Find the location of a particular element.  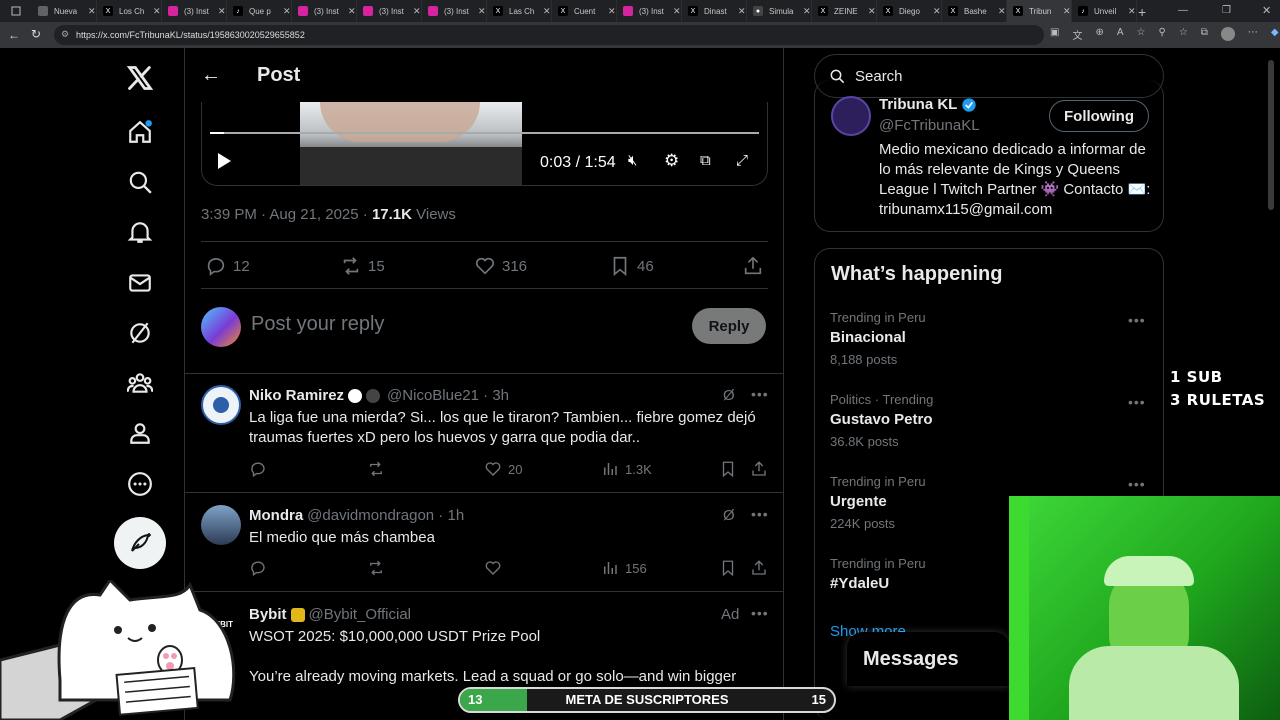

mute-icon: 🔇︎ is located at coordinates (632, 160).